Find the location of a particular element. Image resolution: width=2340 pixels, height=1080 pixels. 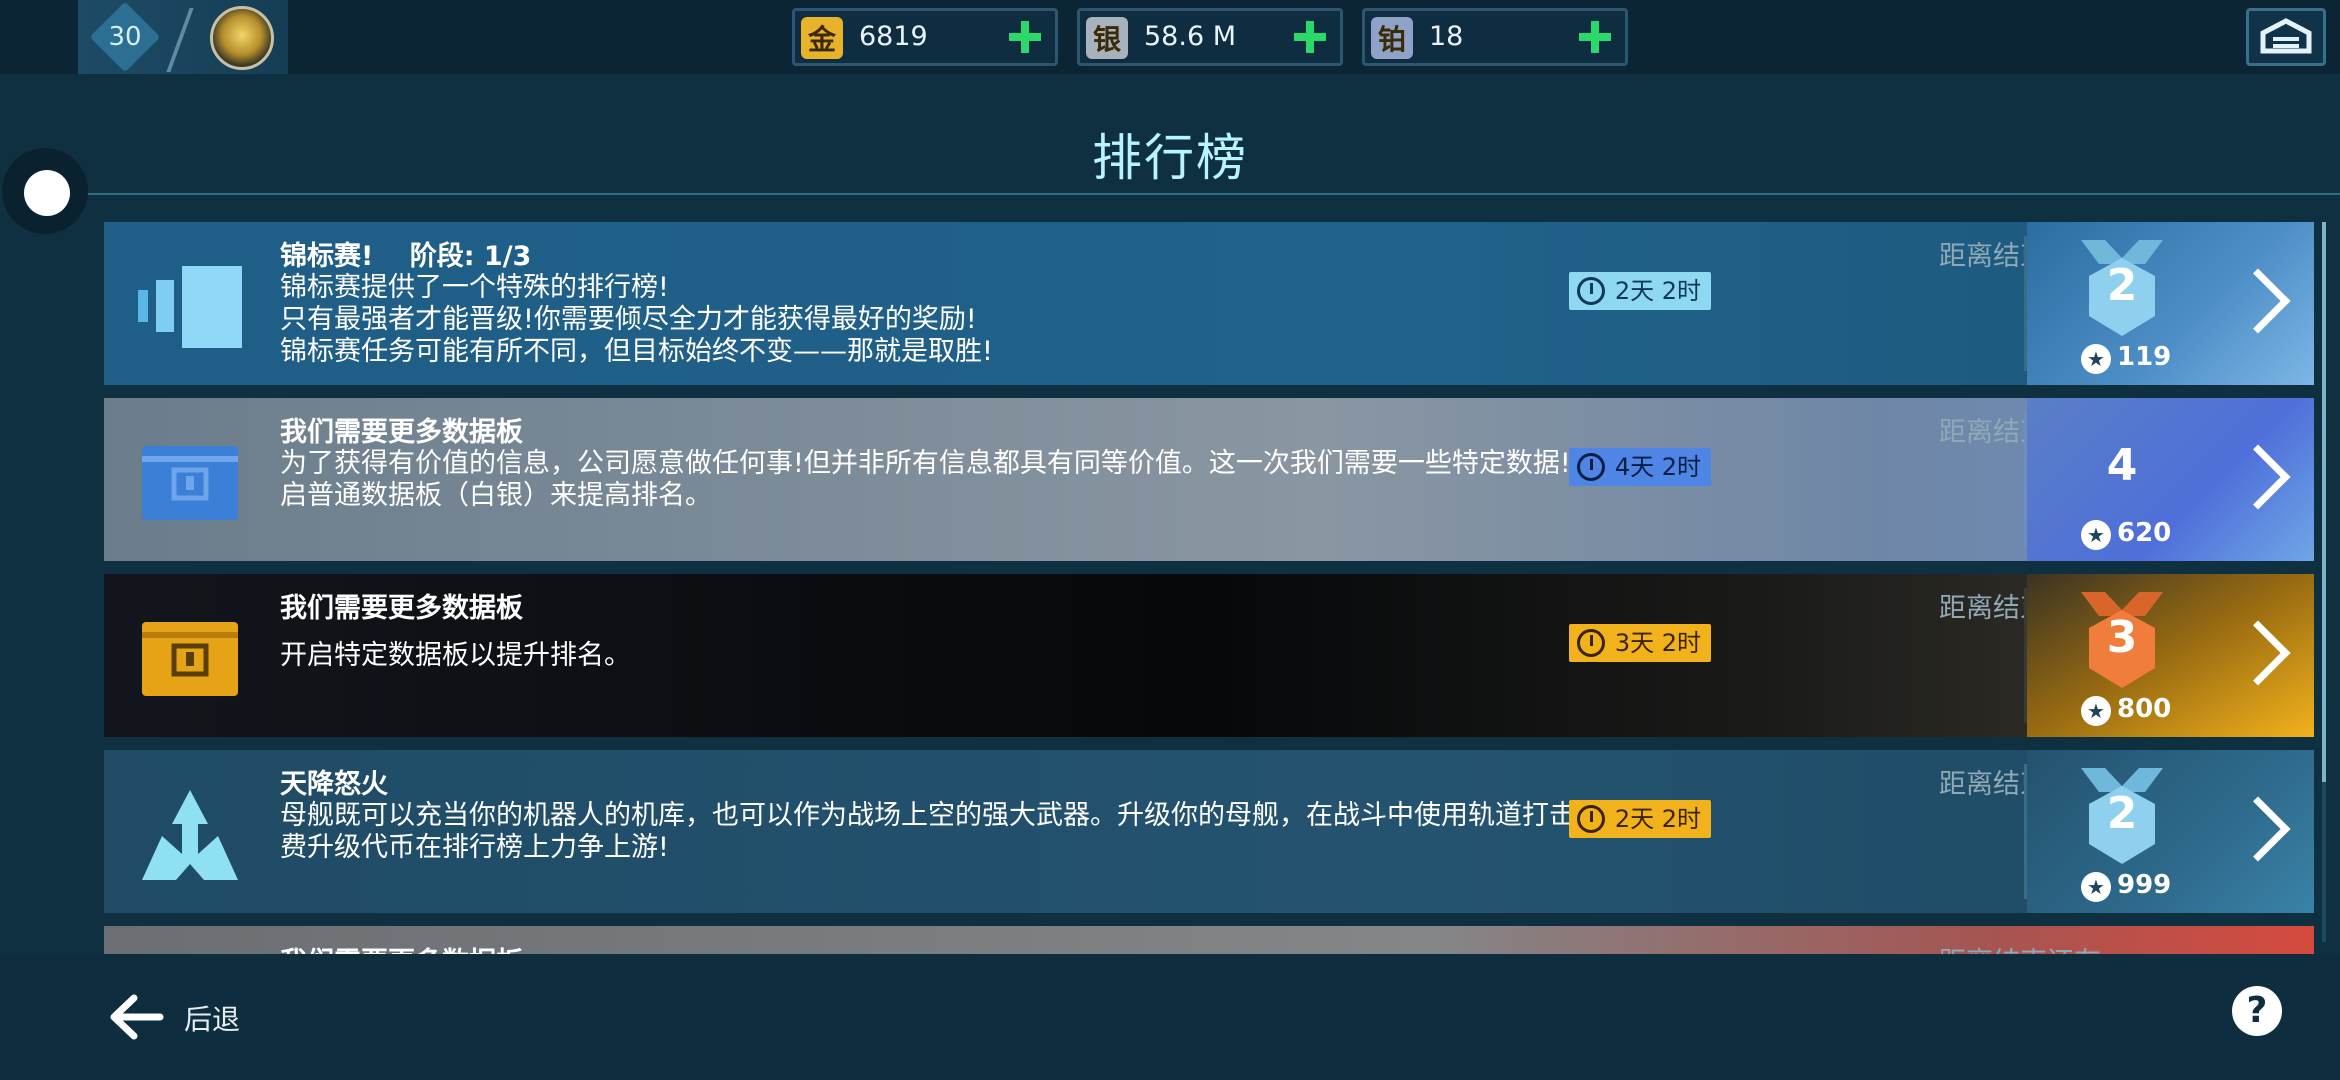

card-description: 开启特定数据板以提升排名。 is located at coordinates (455, 655).